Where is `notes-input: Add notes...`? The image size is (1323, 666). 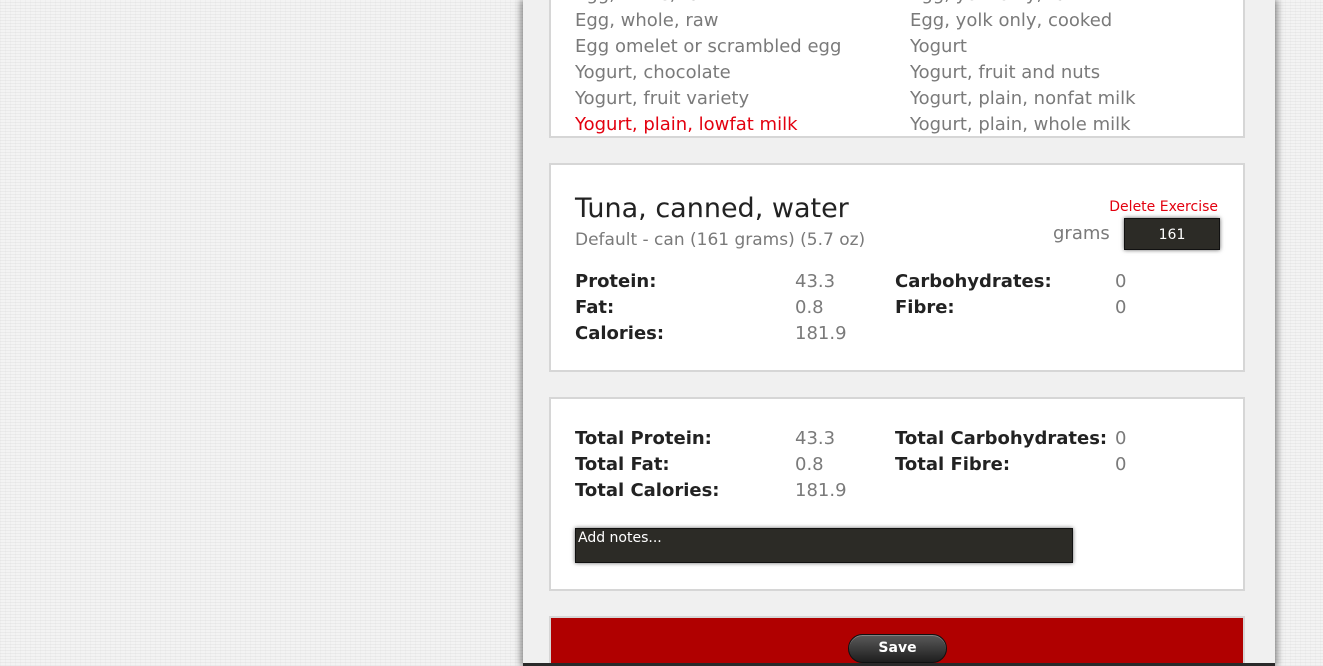
notes-input: Add notes... is located at coordinates (824, 545).